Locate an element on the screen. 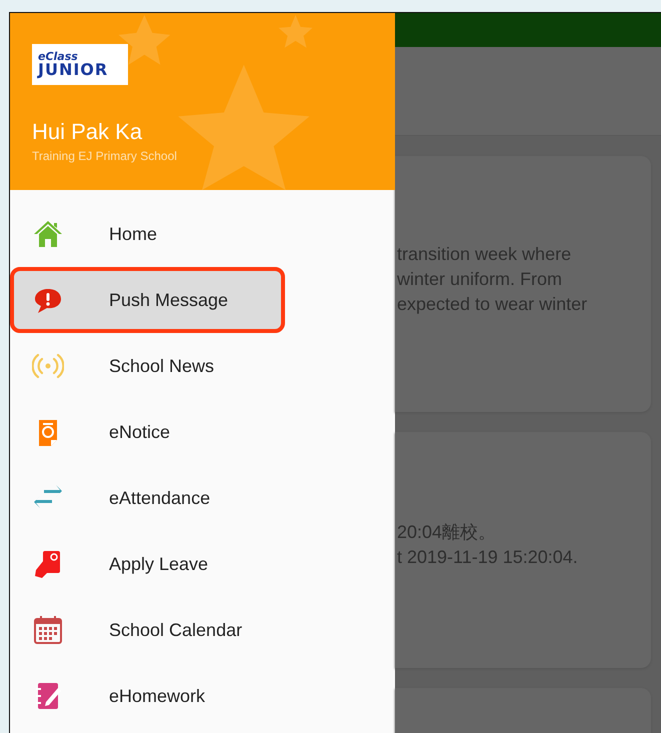 The image size is (661, 733). message-text: expected to wear winter is located at coordinates (492, 304).